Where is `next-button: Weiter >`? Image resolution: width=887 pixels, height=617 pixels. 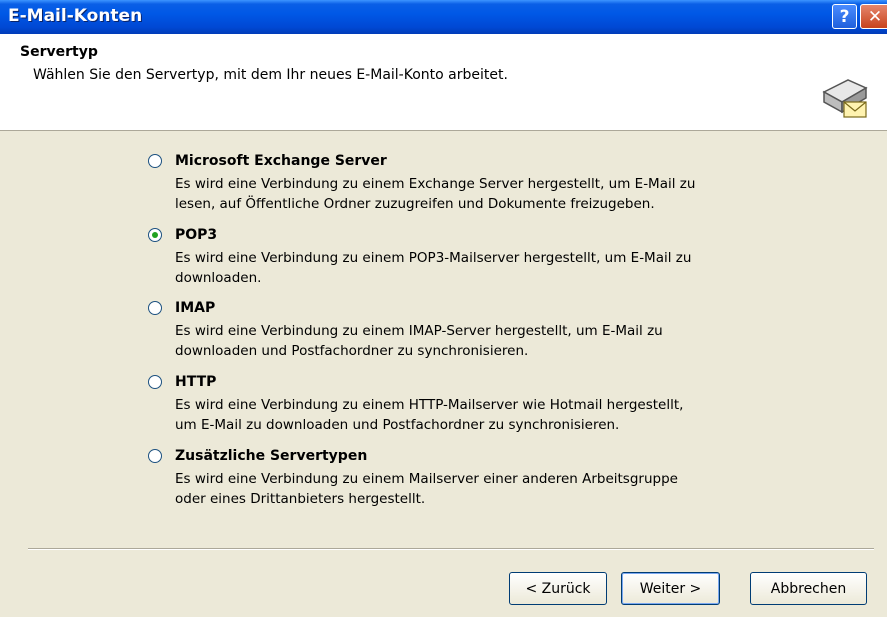
next-button: Weiter > is located at coordinates (670, 588).